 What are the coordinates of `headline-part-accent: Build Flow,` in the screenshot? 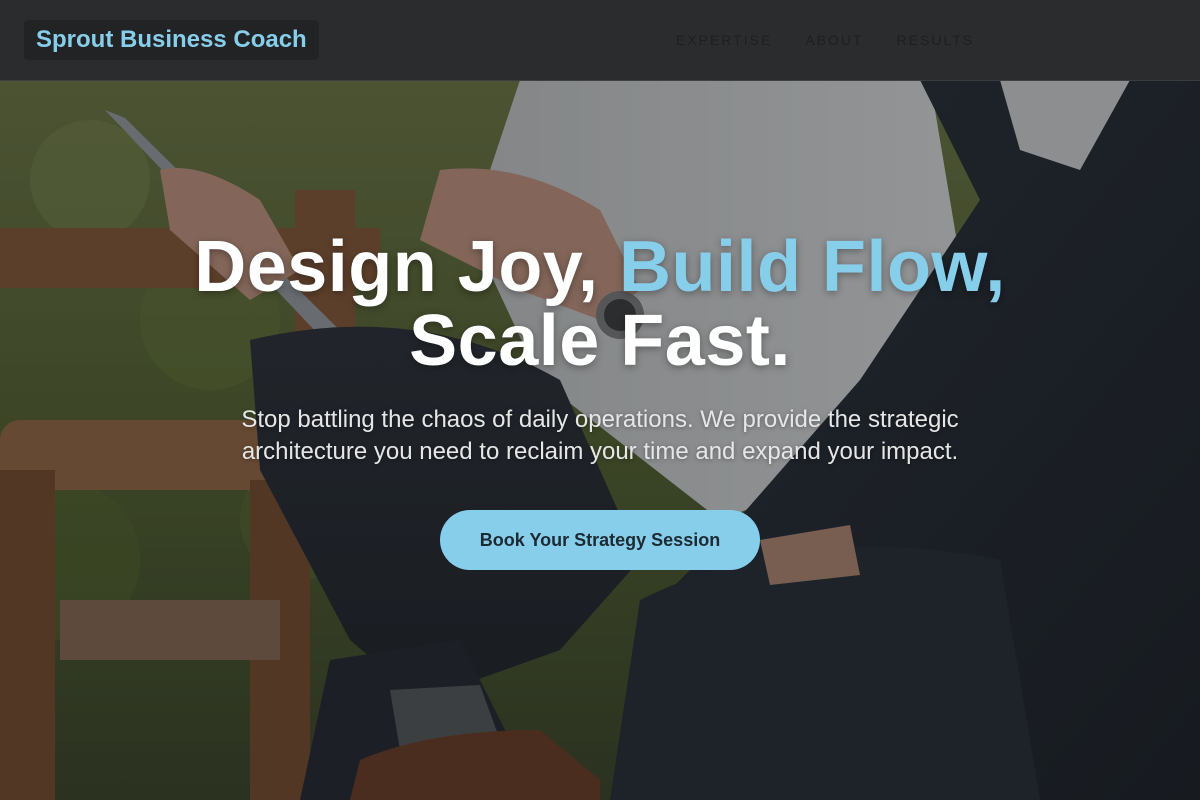 It's located at (812, 267).